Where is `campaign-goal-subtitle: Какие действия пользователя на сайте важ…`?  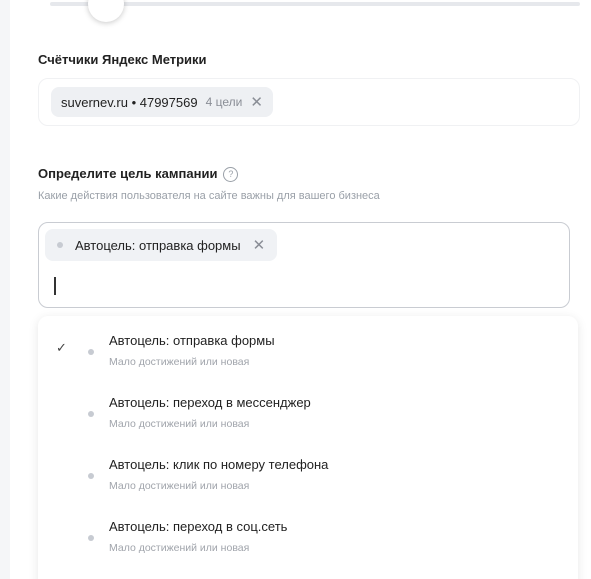 campaign-goal-subtitle: Какие действия пользователя на сайте важ… is located at coordinates (209, 196).